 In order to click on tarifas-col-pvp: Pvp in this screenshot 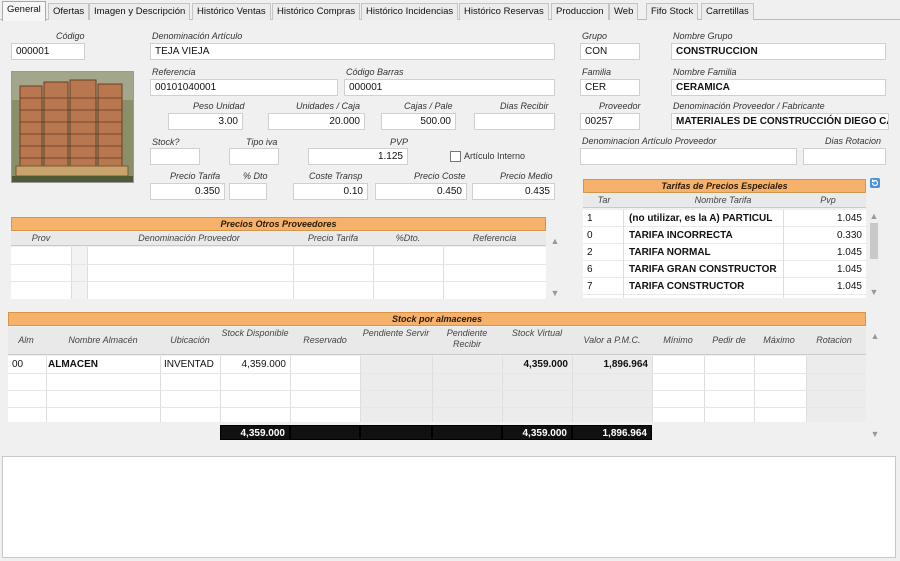, I will do `click(828, 200)`.